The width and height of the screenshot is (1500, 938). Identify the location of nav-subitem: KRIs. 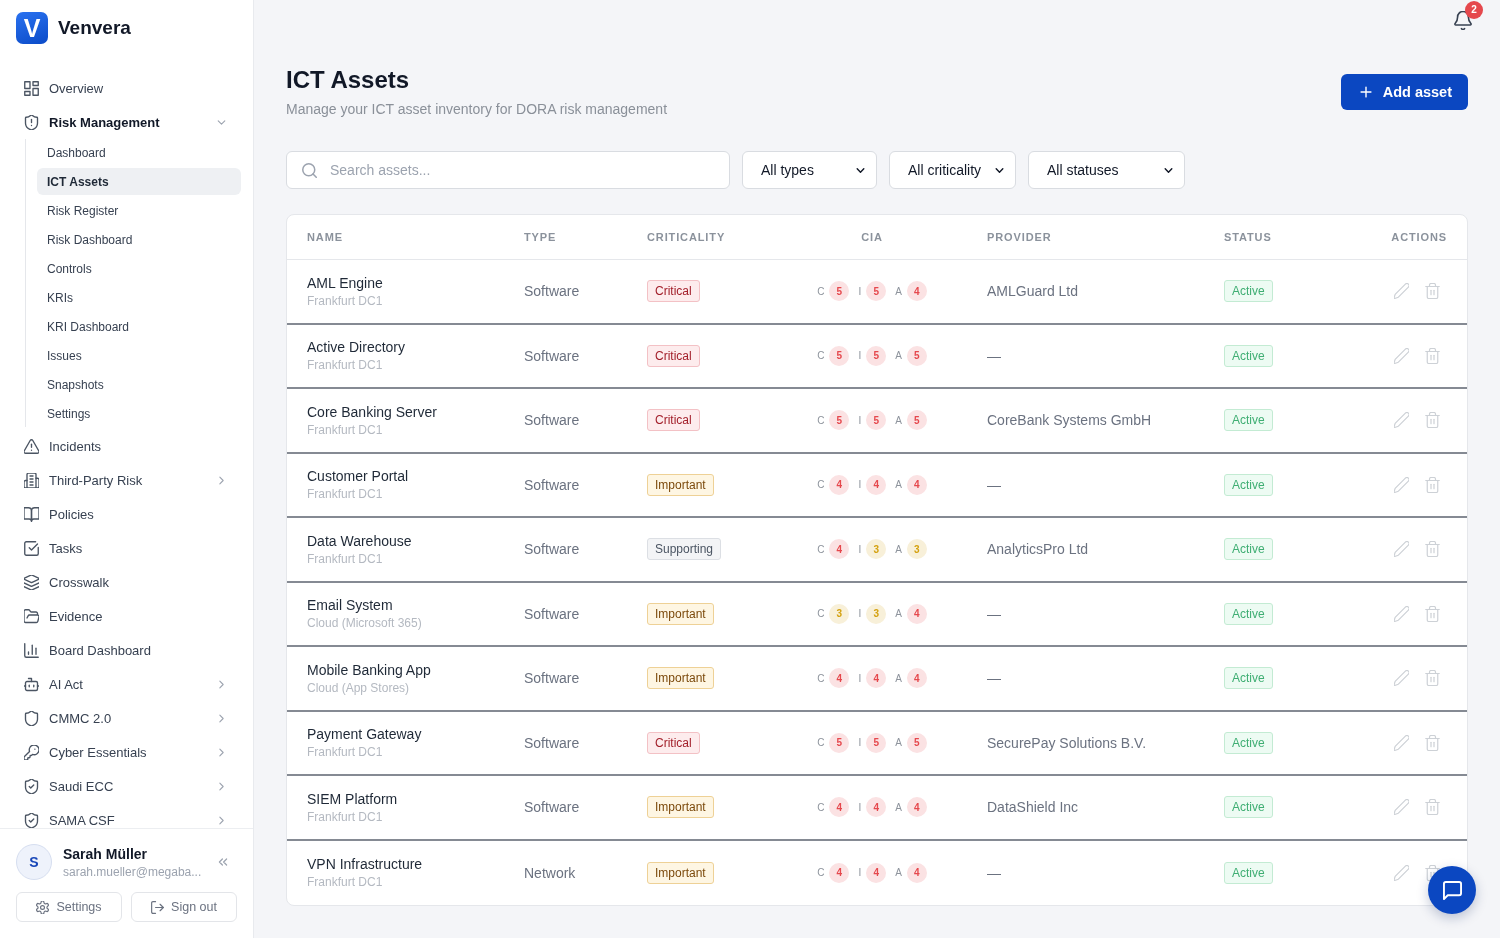
(139, 297).